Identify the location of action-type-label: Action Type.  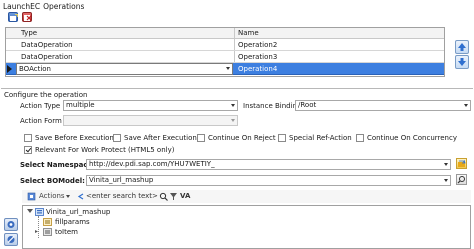
(40, 106).